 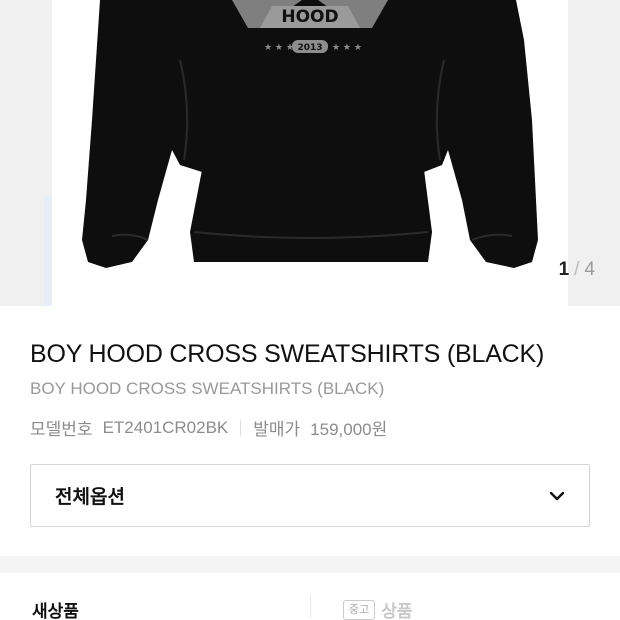 I want to click on meta-divider, so click(x=241, y=427).